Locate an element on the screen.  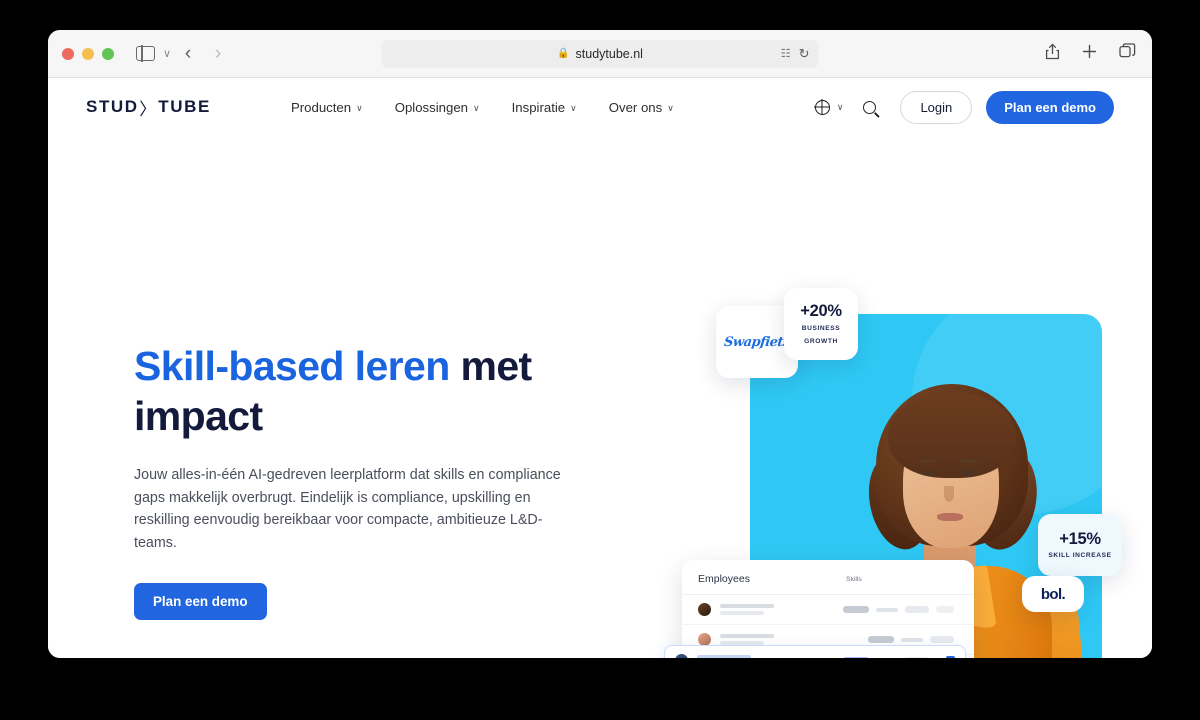
logo-y-glyph: 〉 is located at coordinates (148, 109).